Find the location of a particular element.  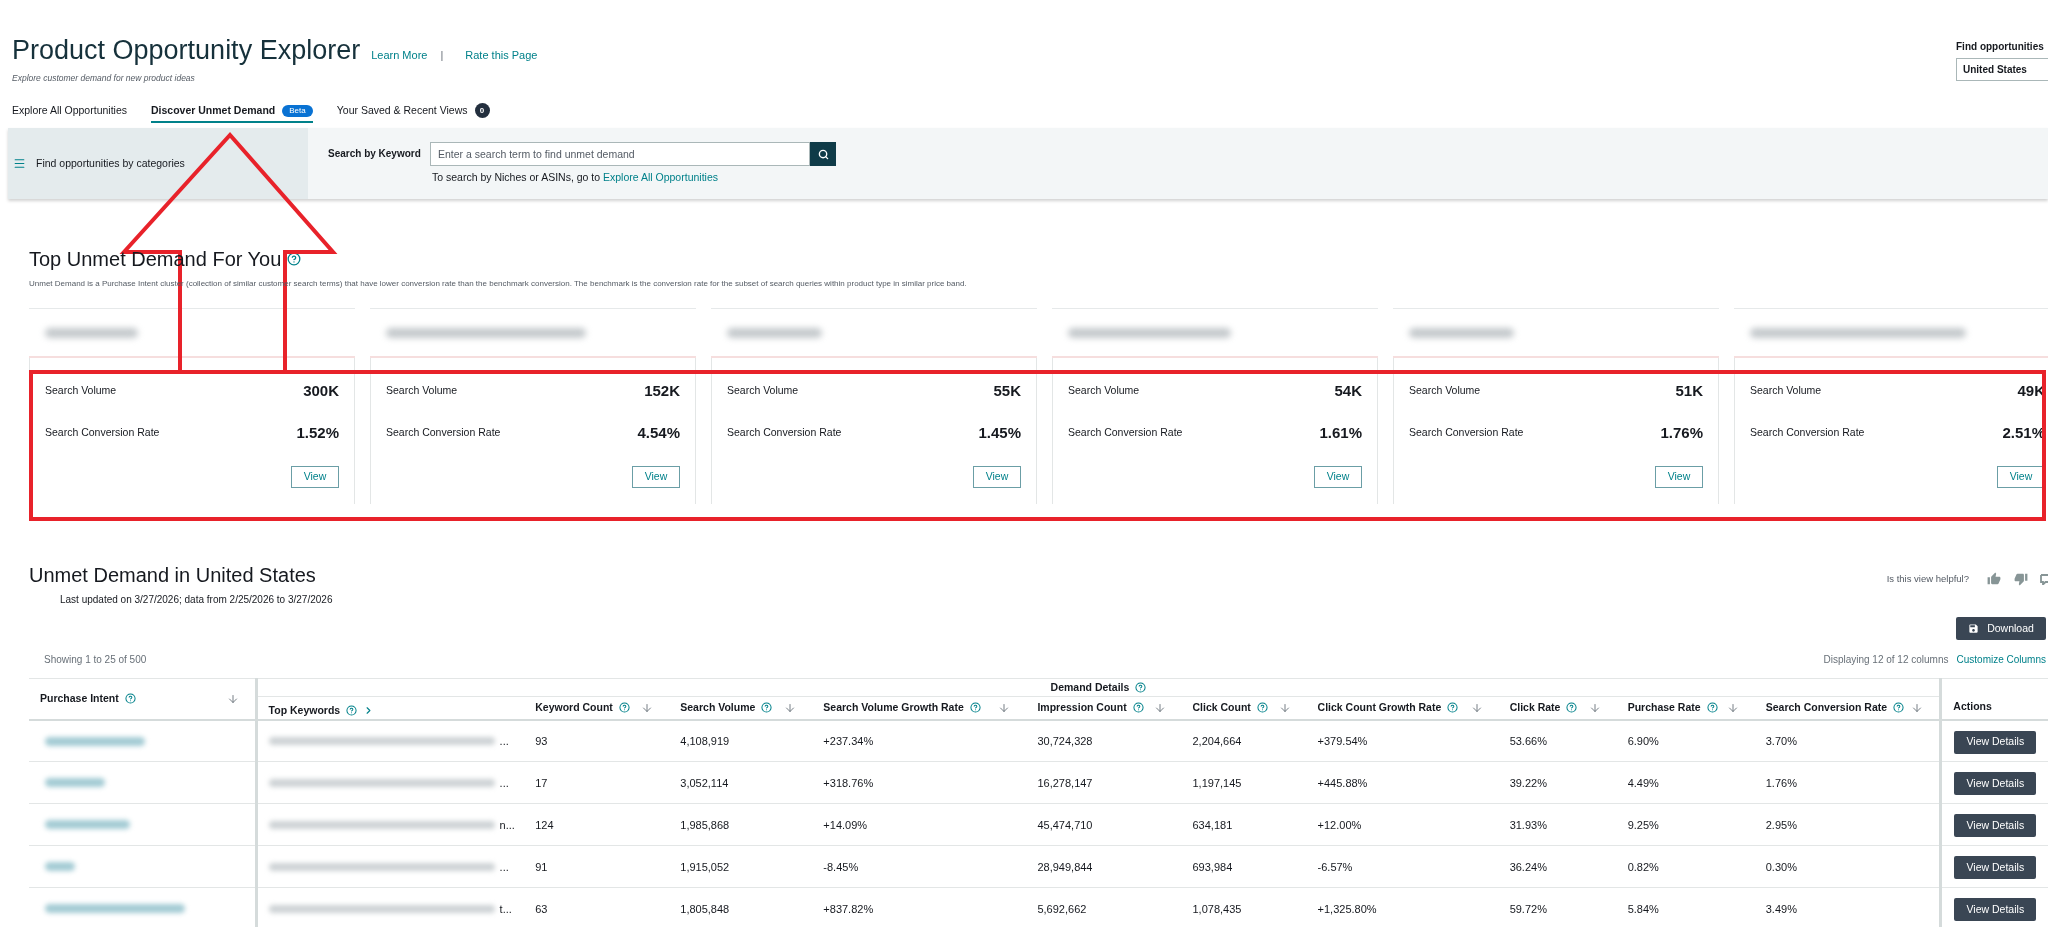

table-cell: 4,108,919 is located at coordinates (741, 740).